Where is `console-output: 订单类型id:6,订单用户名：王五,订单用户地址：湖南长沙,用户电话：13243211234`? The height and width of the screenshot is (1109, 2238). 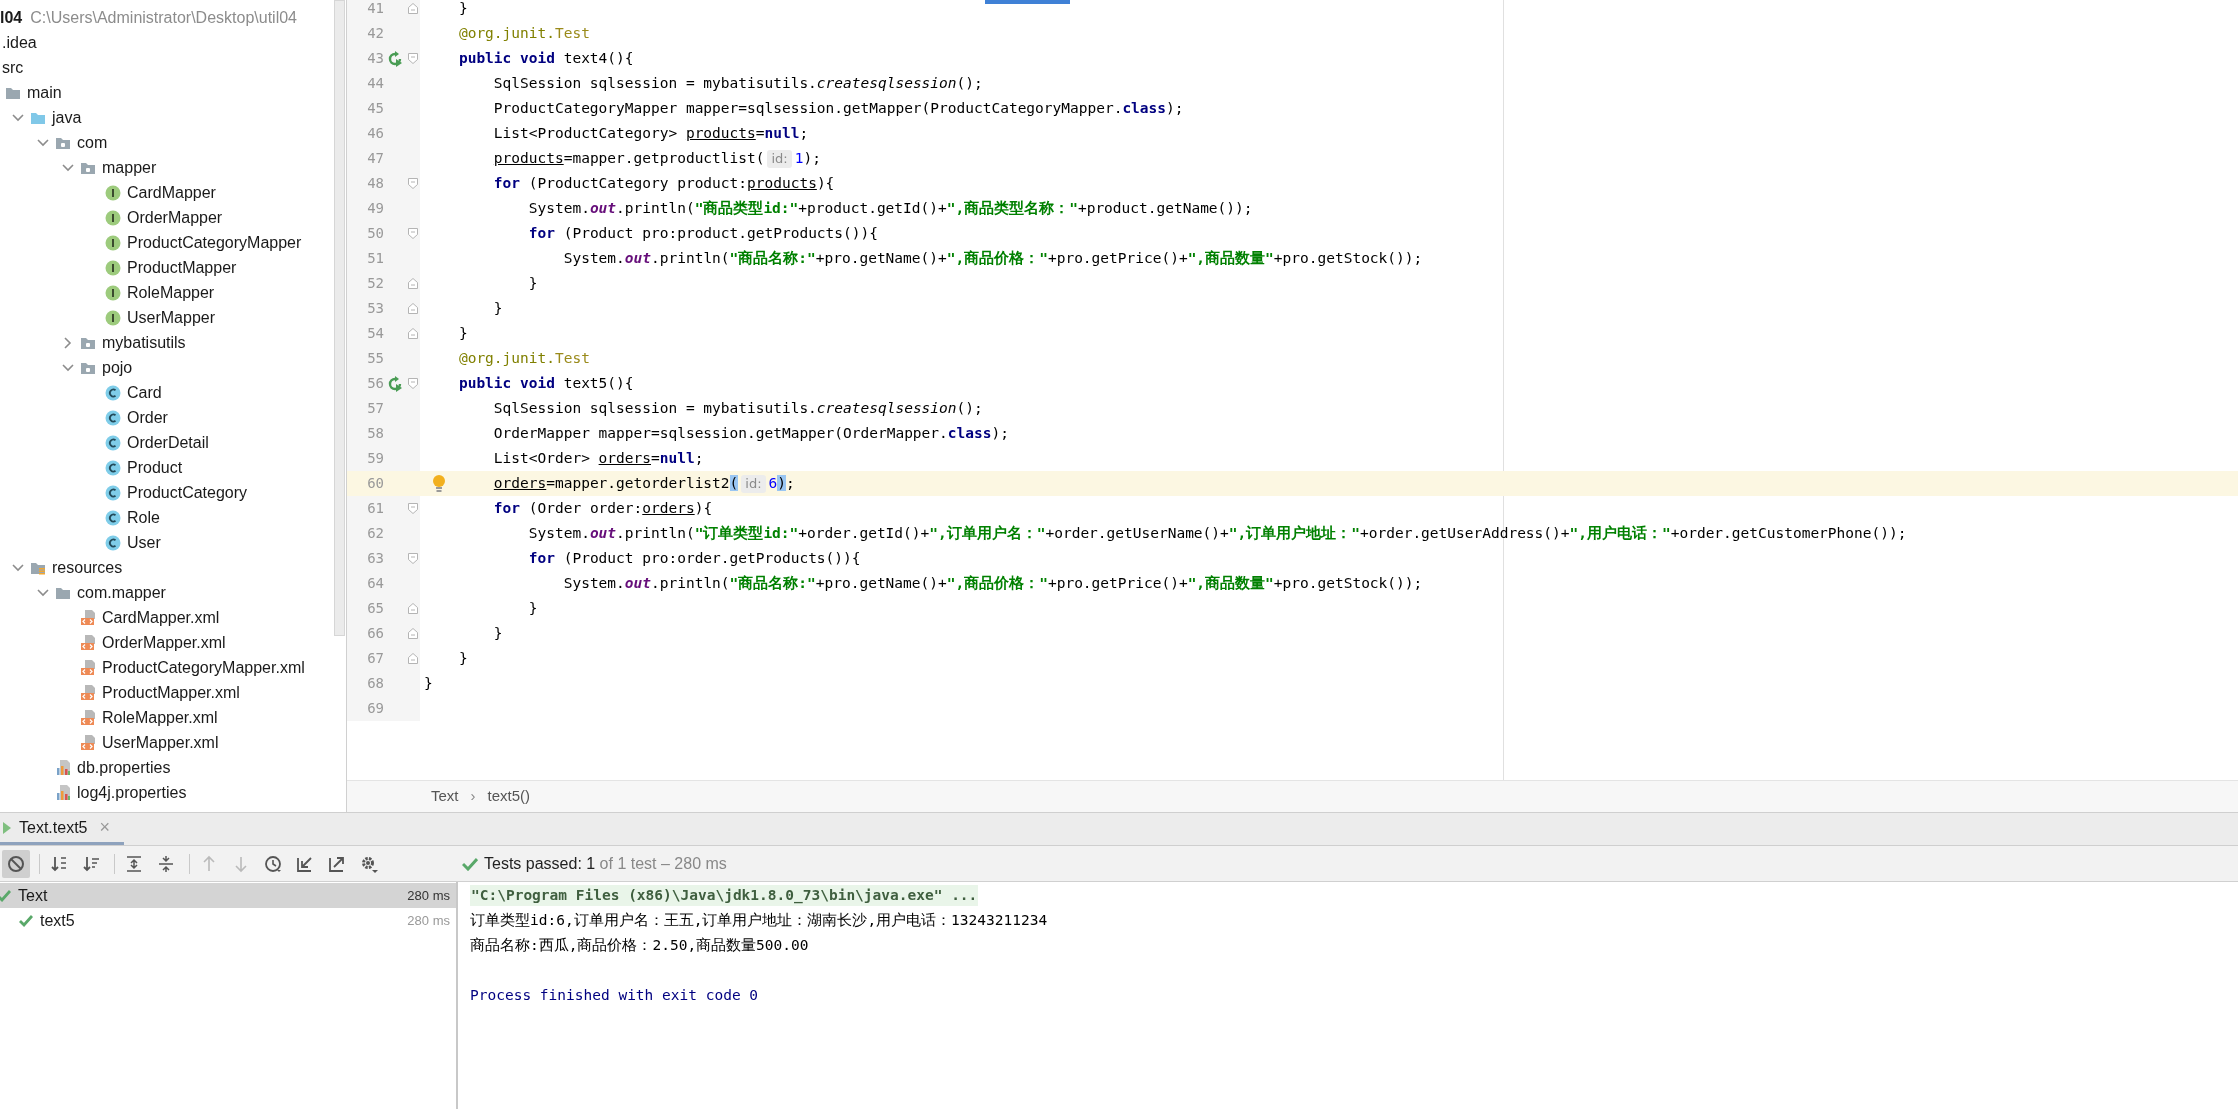
console-output: 订单类型id:6,订单用户名：王五,订单用户地址：湖南长沙,用户电话：13243211234 is located at coordinates (759, 920).